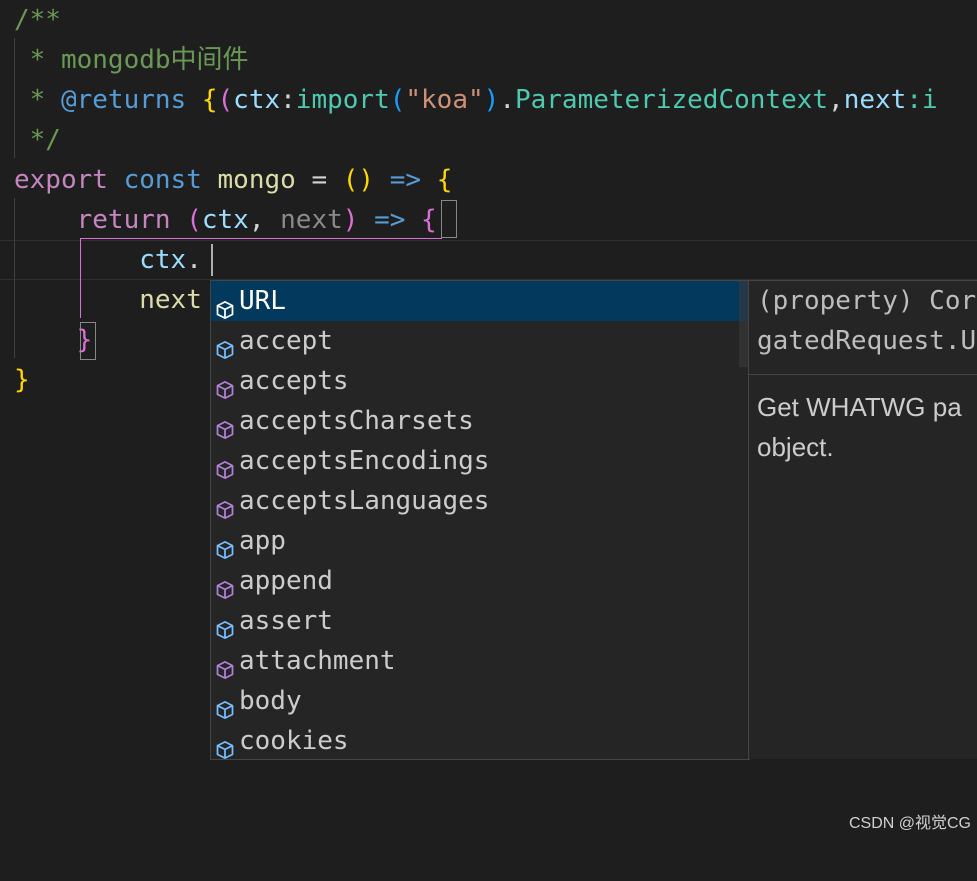  I want to click on suggestion-item: app, so click(480, 541).